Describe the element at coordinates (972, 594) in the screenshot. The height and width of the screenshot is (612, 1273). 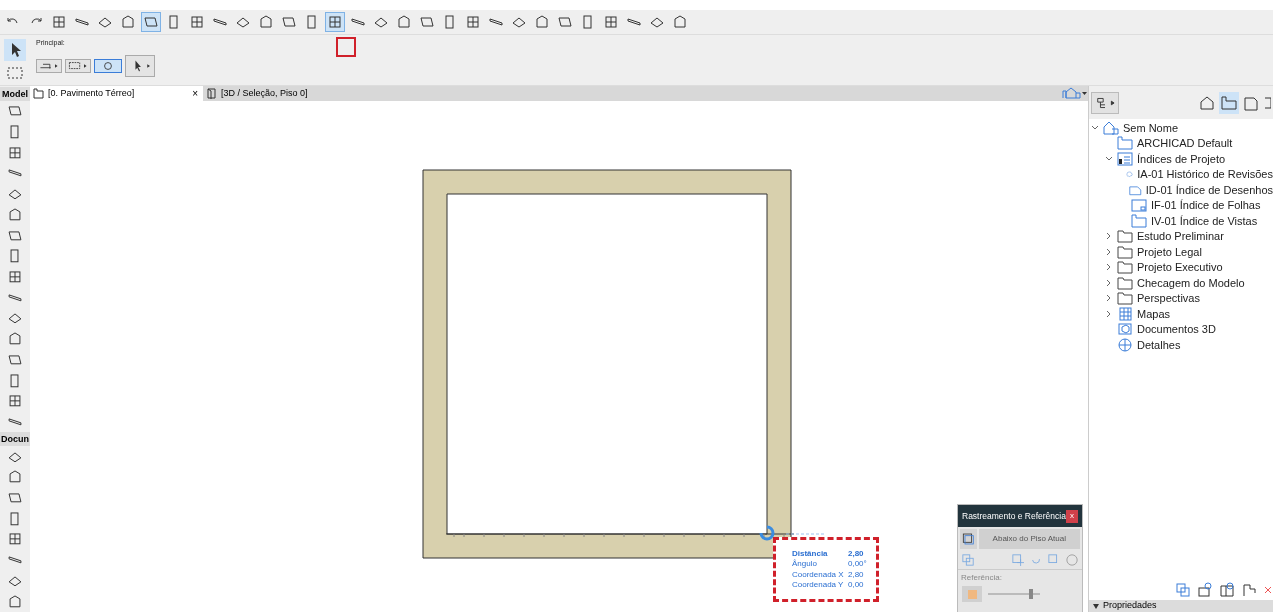
I see `color-swatch` at that location.